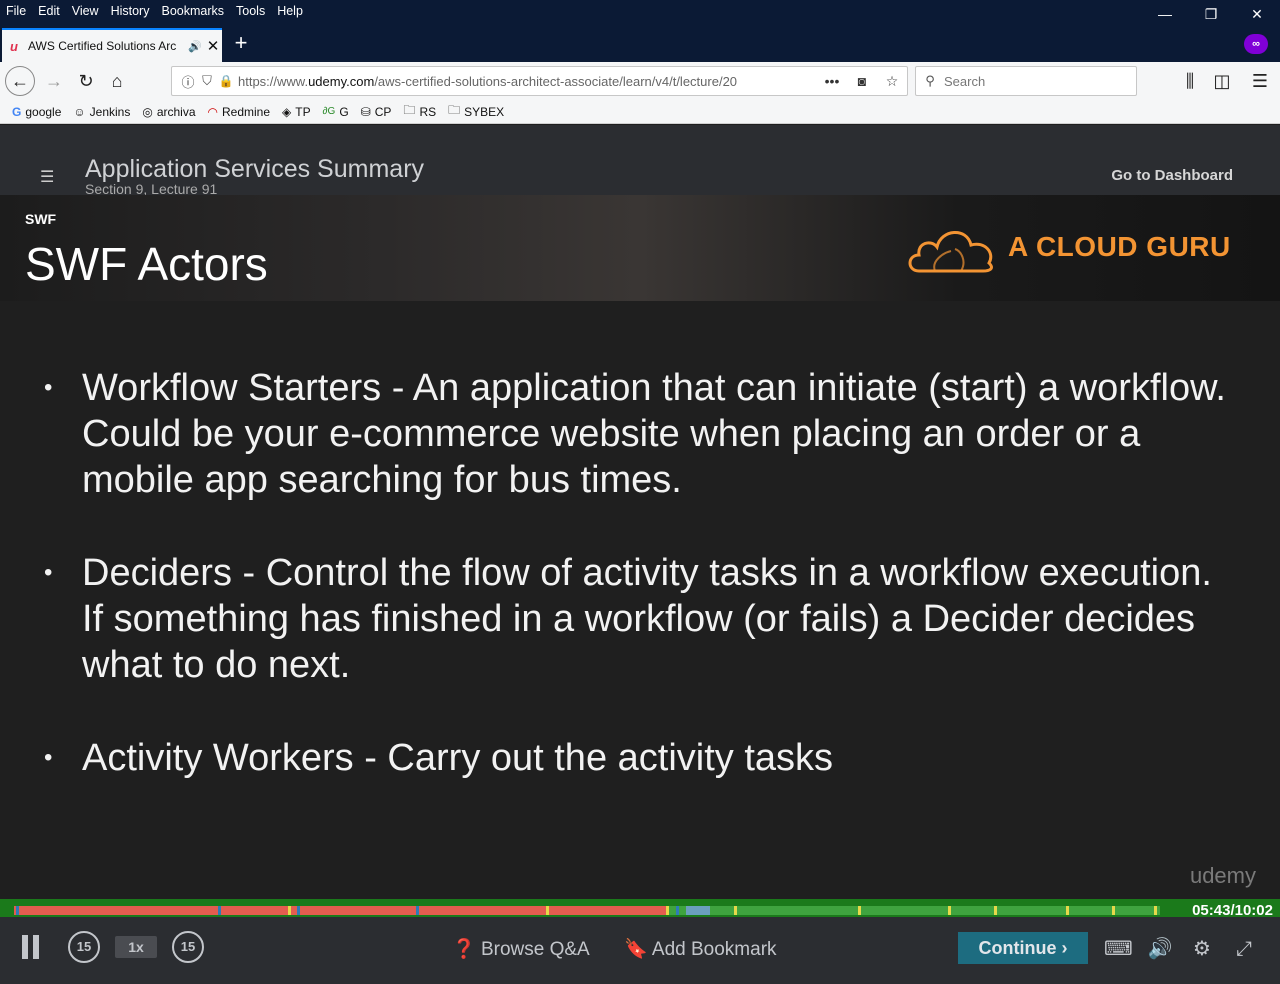  Describe the element at coordinates (419, 111) in the screenshot. I see `bookmark-rs: 🗀 RS` at that location.